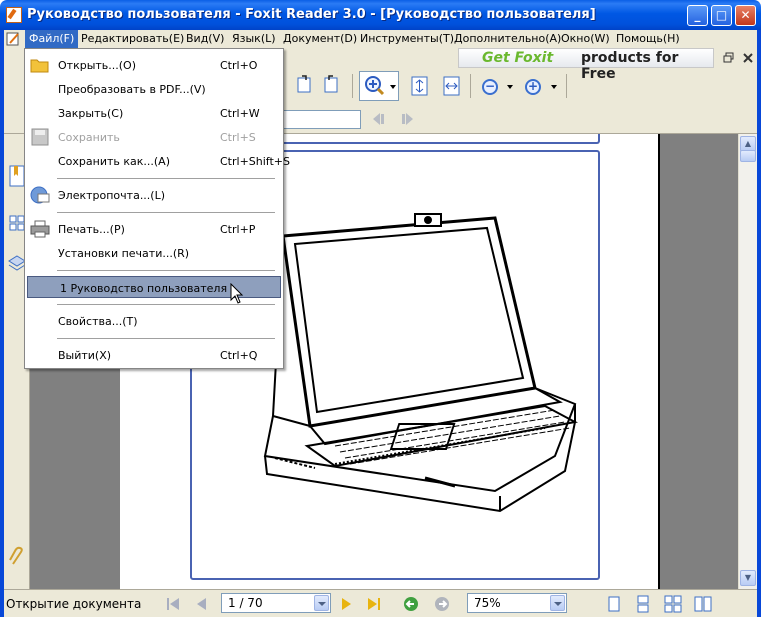  What do you see at coordinates (507, 39) in the screenshot?
I see `menu-advanced: Дополнительно(A)` at bounding box center [507, 39].